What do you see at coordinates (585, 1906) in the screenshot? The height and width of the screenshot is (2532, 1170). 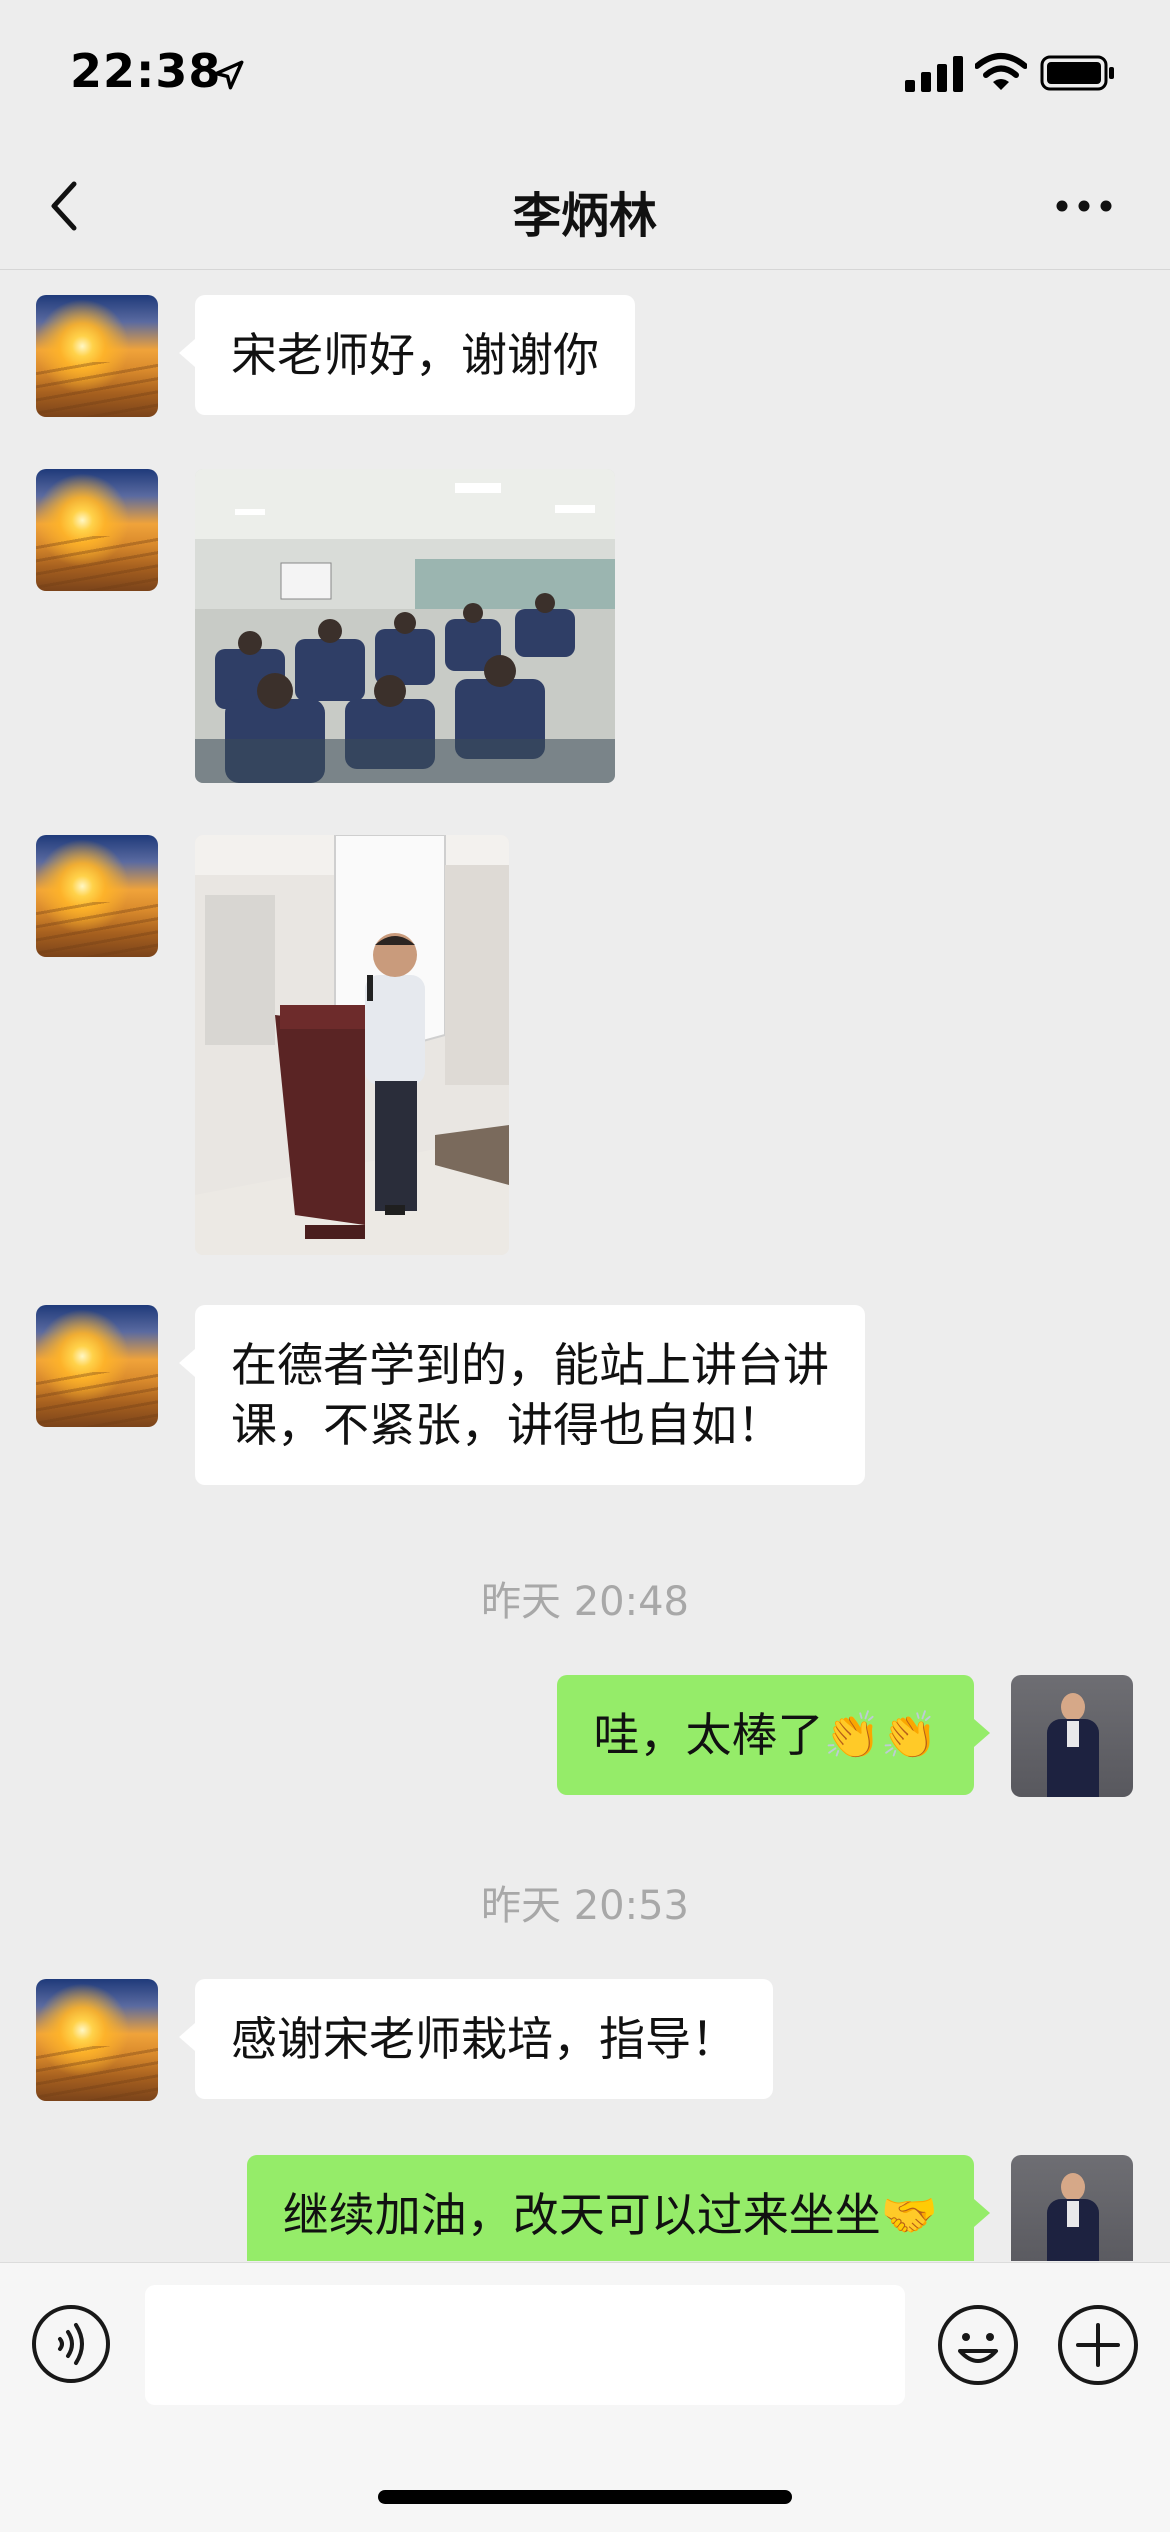 I see `timestamp: 昨天 20:53` at bounding box center [585, 1906].